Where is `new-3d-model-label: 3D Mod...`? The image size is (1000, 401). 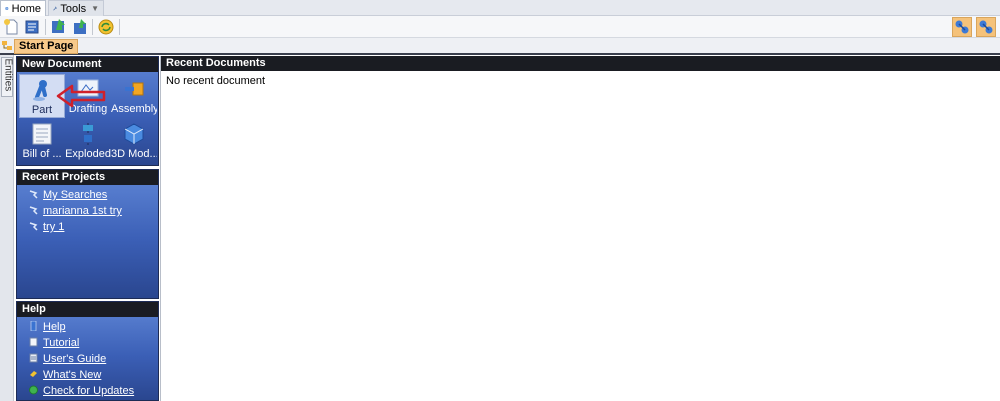
new-3d-model-label: 3D Mod... is located at coordinates (134, 154).